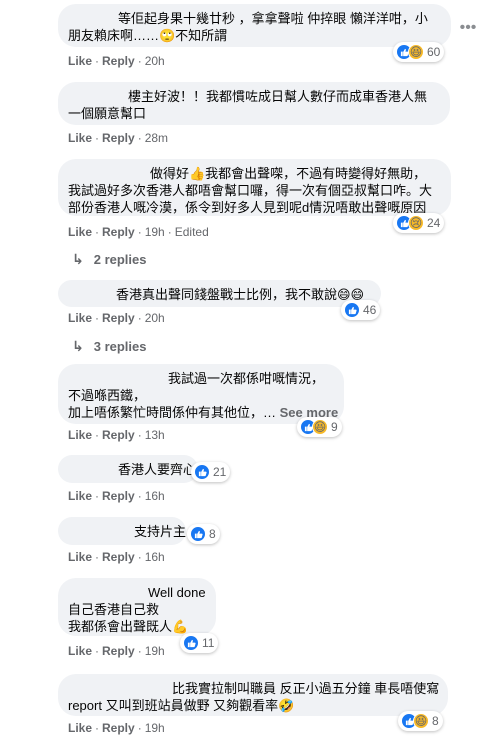 This screenshot has height=736, width=487. I want to click on comment-bubble: 支持片主, so click(122, 531).